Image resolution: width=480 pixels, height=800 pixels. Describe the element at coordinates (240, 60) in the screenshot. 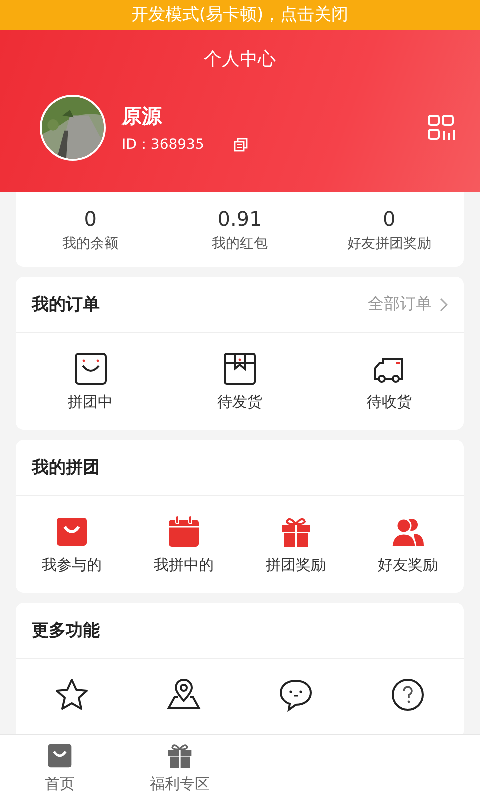

I see `page-title: 个人中心` at that location.